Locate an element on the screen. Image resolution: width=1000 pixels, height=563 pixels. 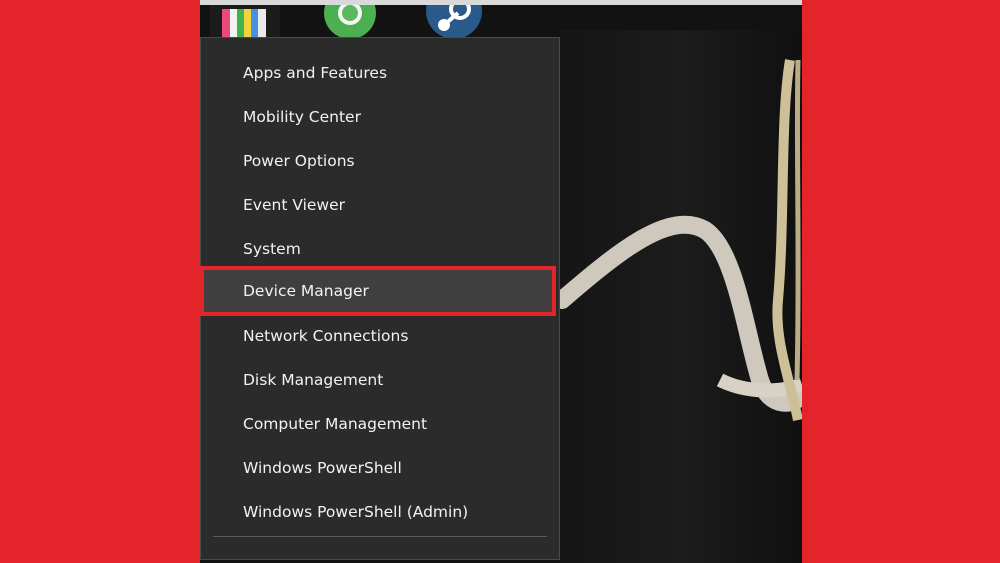
menu-item-label: Disk Management is located at coordinates (313, 380).